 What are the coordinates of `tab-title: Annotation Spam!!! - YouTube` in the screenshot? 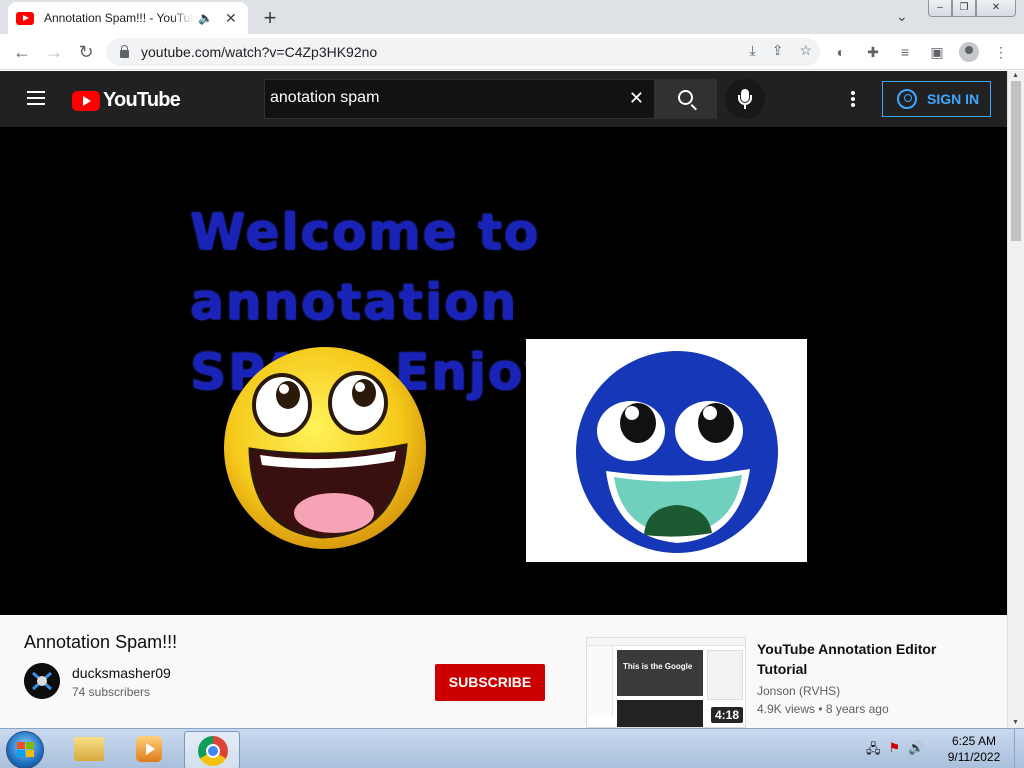 It's located at (119, 18).